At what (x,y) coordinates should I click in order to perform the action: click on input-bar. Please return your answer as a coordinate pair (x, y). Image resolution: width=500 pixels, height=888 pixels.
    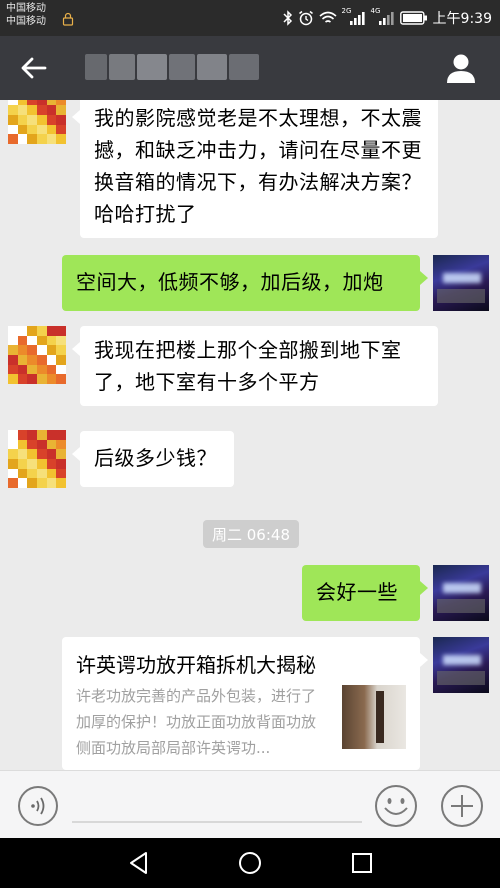
    Looking at the image, I should click on (250, 804).